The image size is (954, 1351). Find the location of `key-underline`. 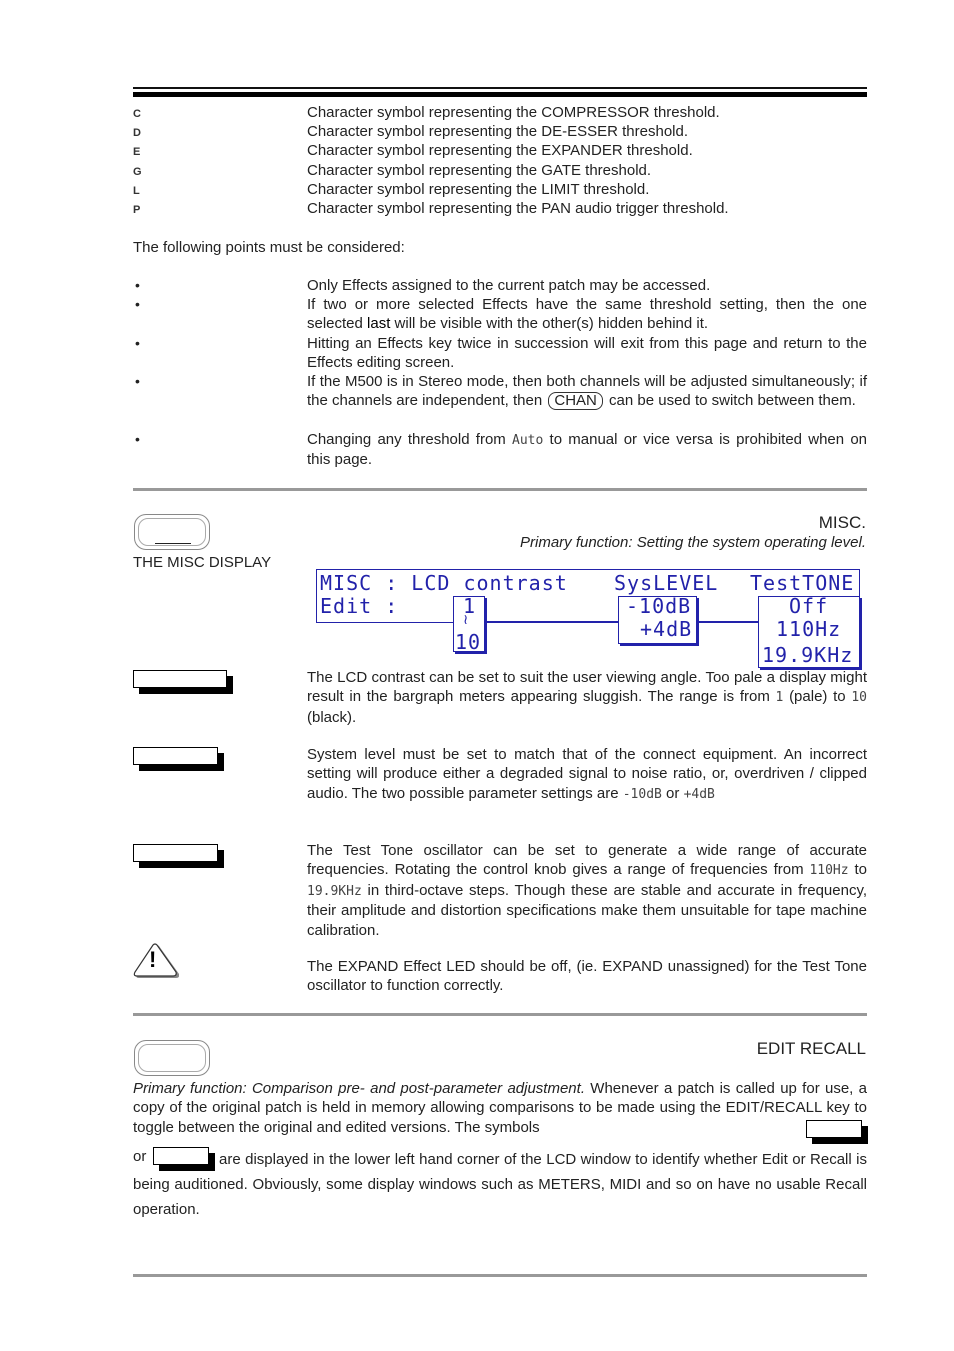

key-underline is located at coordinates (173, 543).